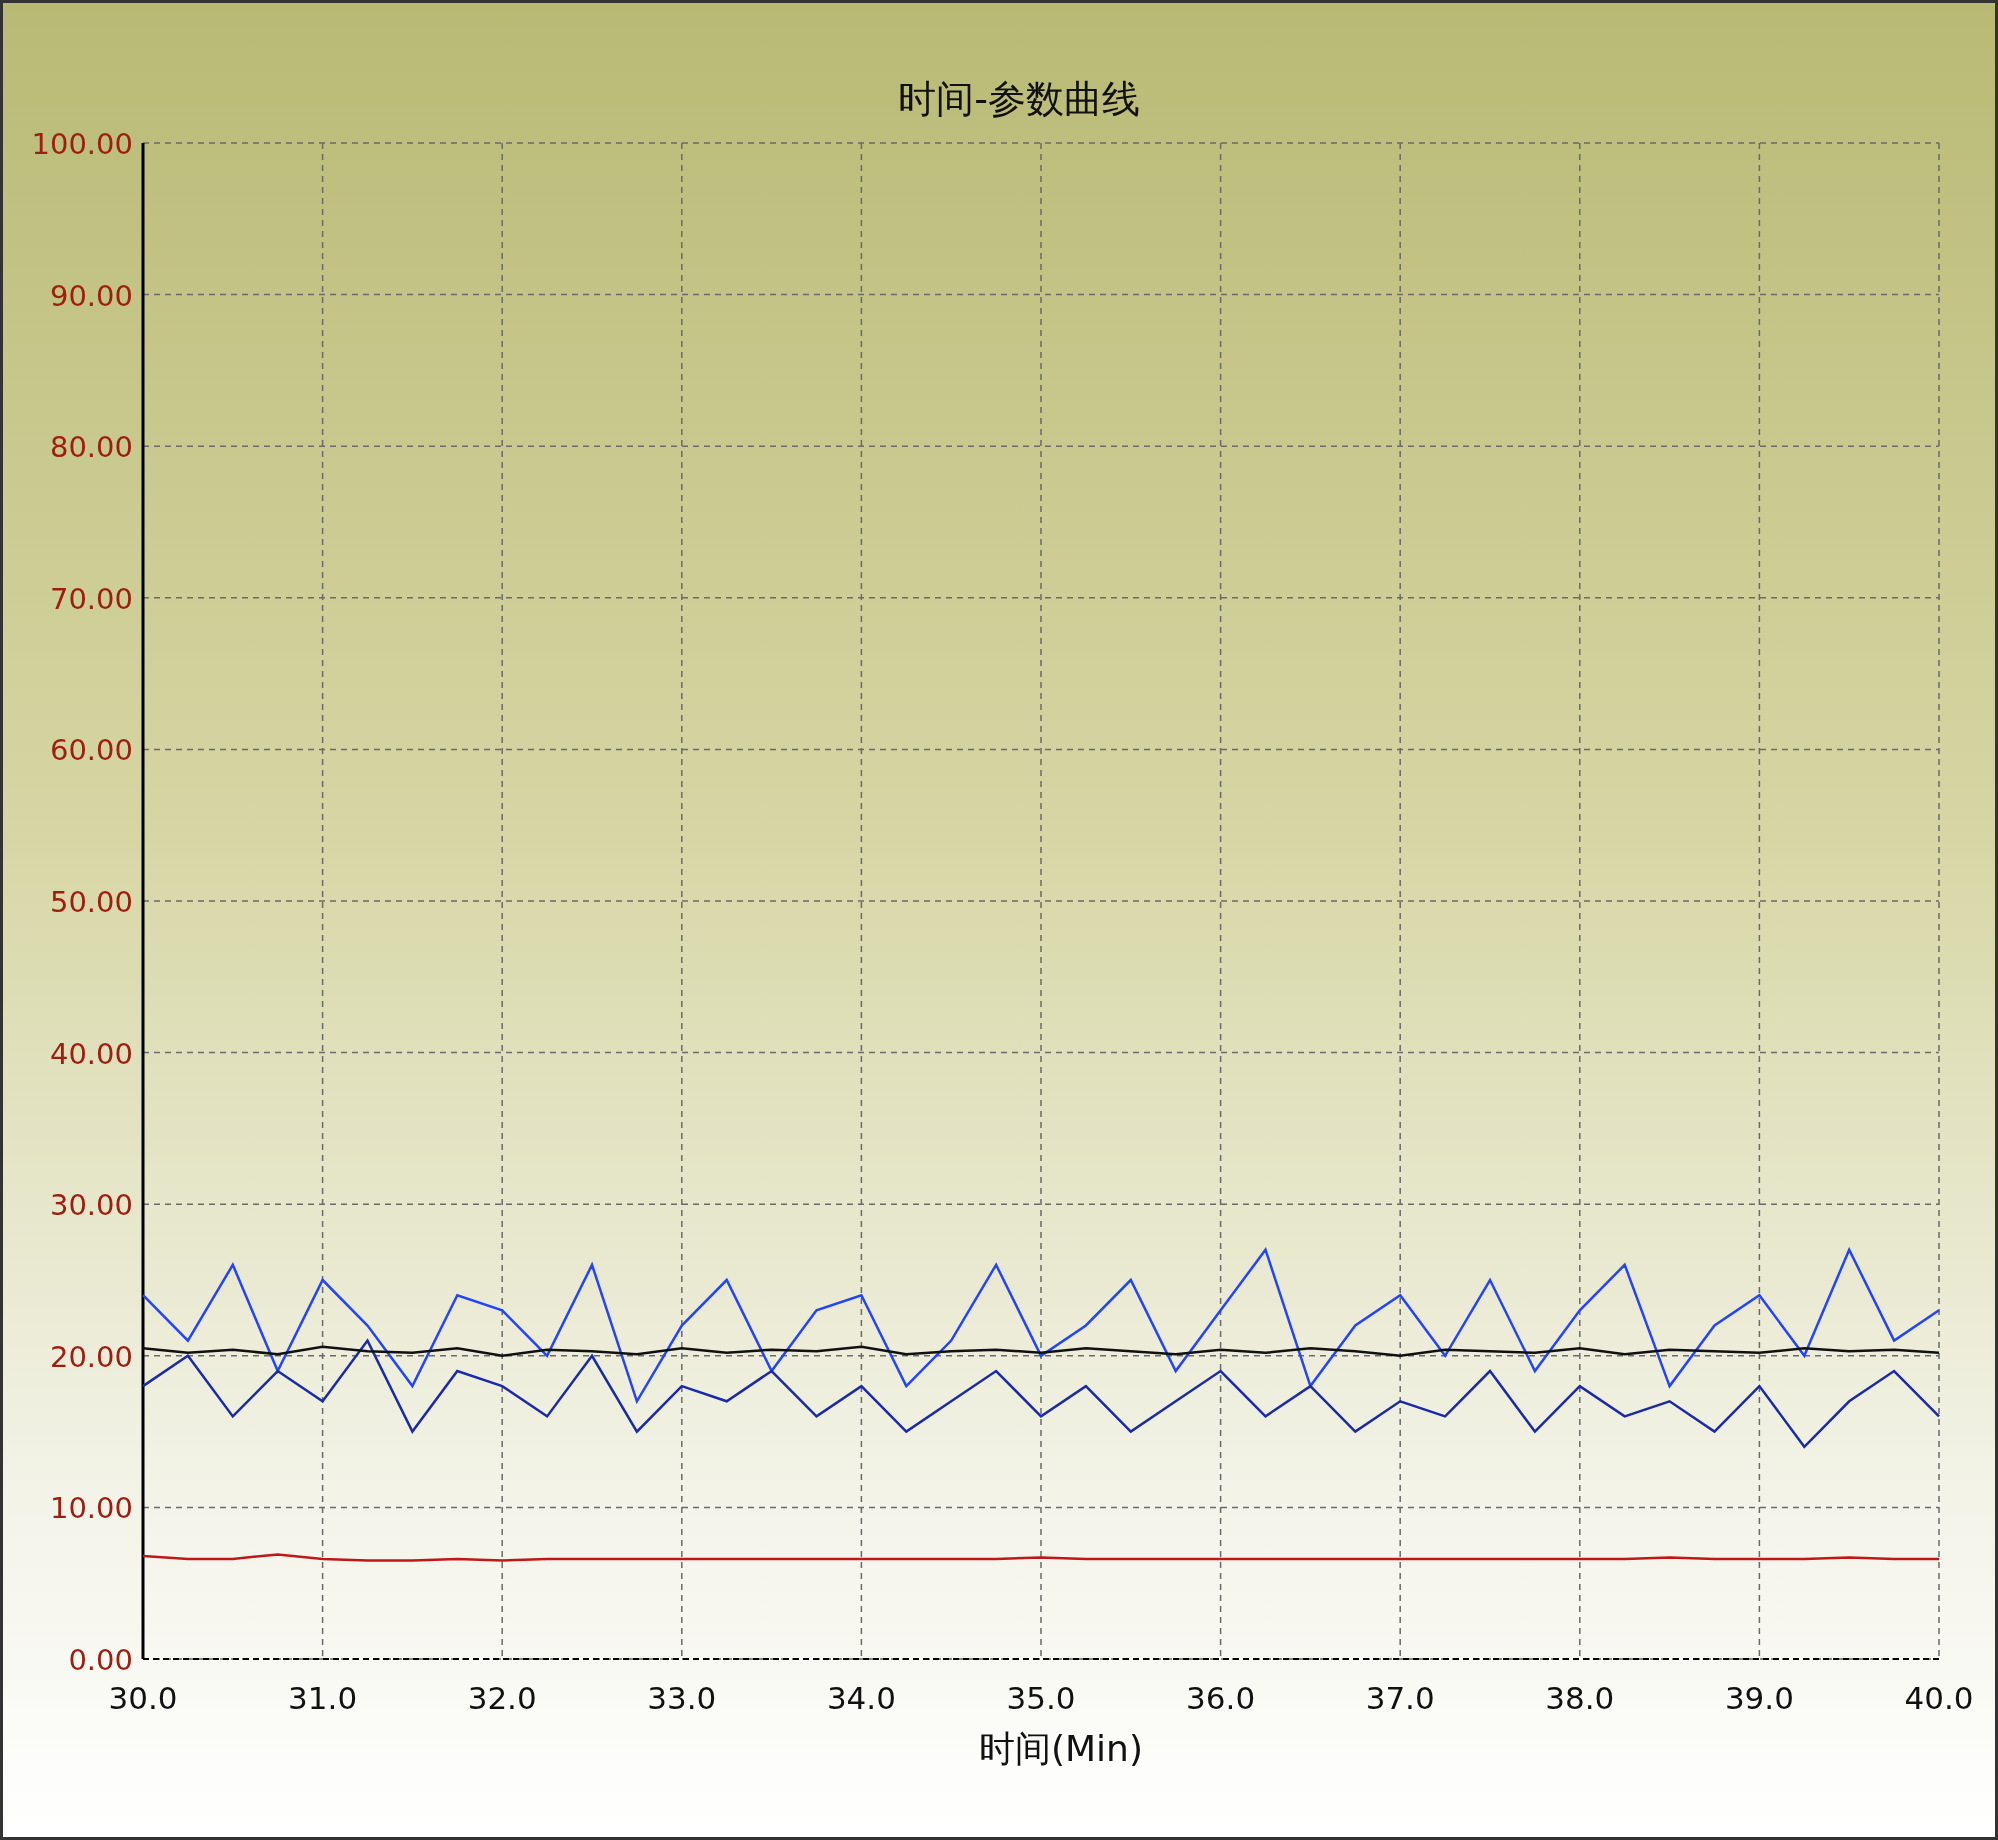 Image resolution: width=1998 pixels, height=1840 pixels. What do you see at coordinates (1939, 1698) in the screenshot?
I see `x-tick-label: 40.0` at bounding box center [1939, 1698].